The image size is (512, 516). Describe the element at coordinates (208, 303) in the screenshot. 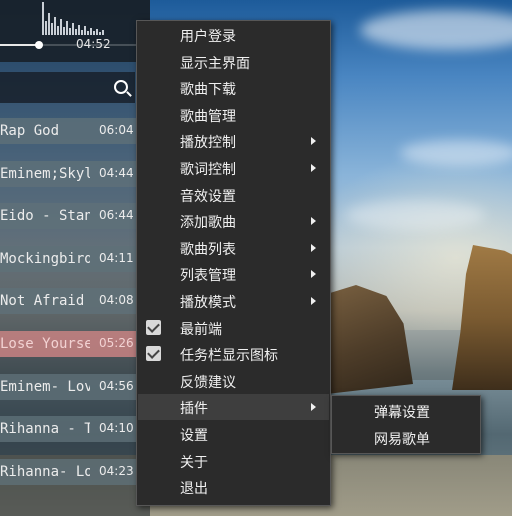

I see `menu-item-label: 播放模式` at that location.